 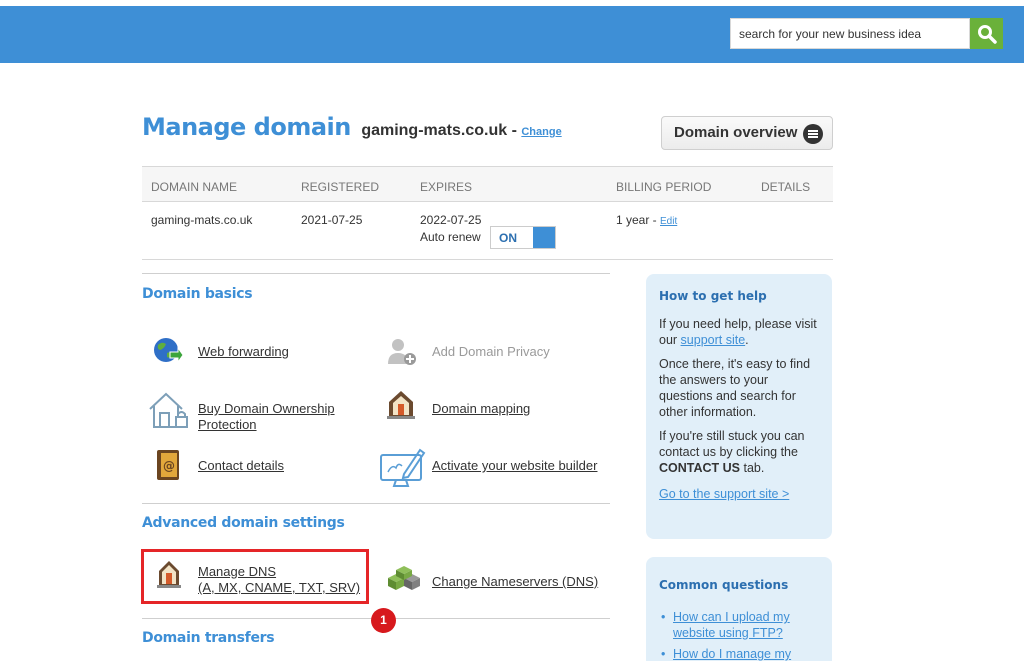 What do you see at coordinates (850, 33) in the screenshot?
I see `search-input: search for your new business idea` at bounding box center [850, 33].